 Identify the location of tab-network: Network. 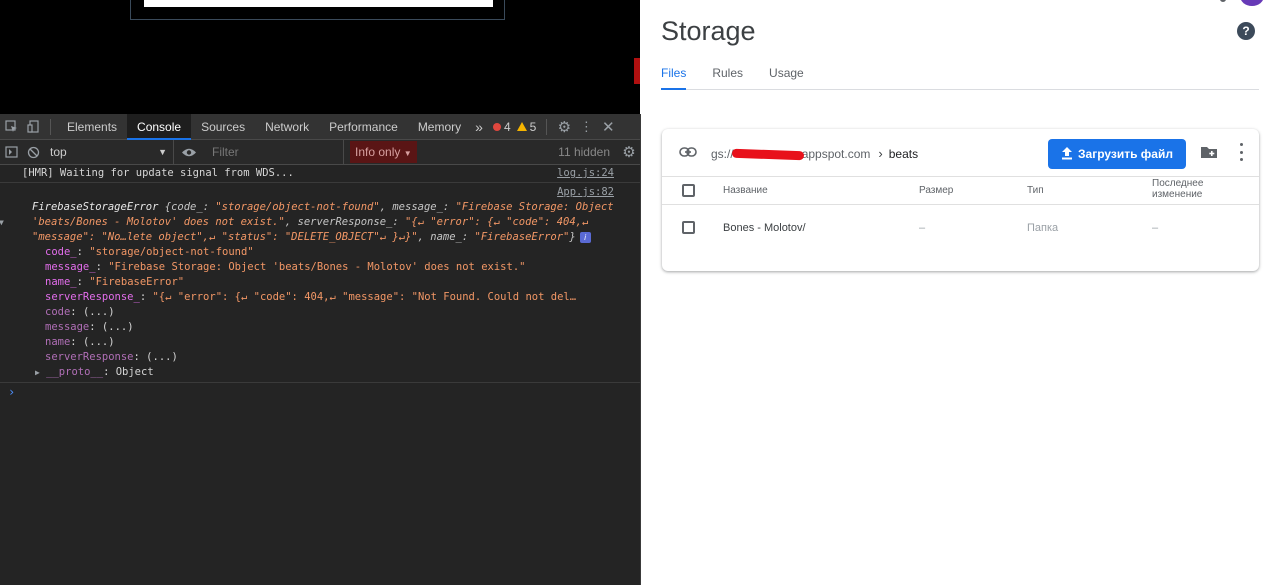
(287, 127).